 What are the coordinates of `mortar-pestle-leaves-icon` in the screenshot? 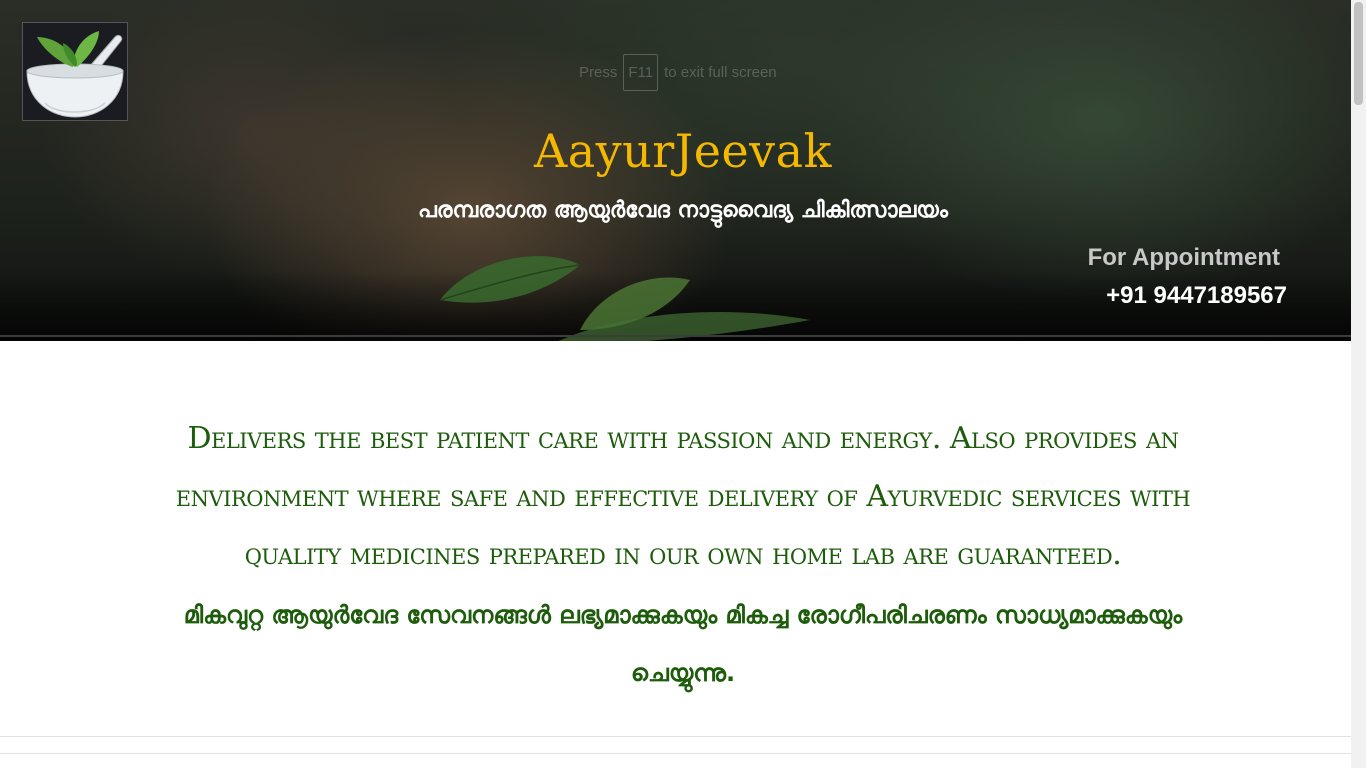 It's located at (75, 74).